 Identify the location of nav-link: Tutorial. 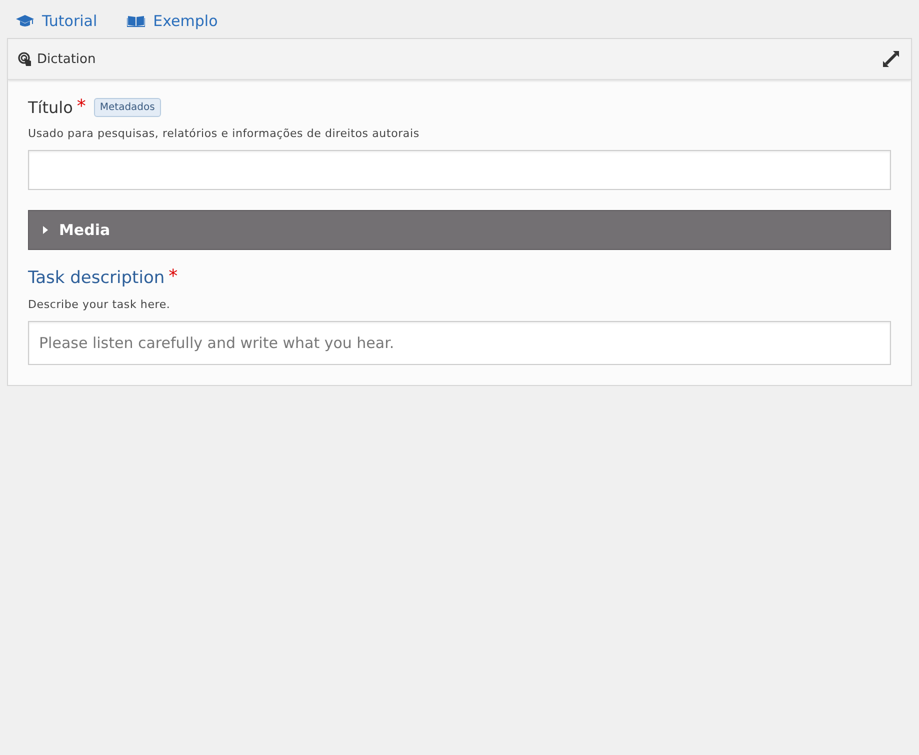
(57, 21).